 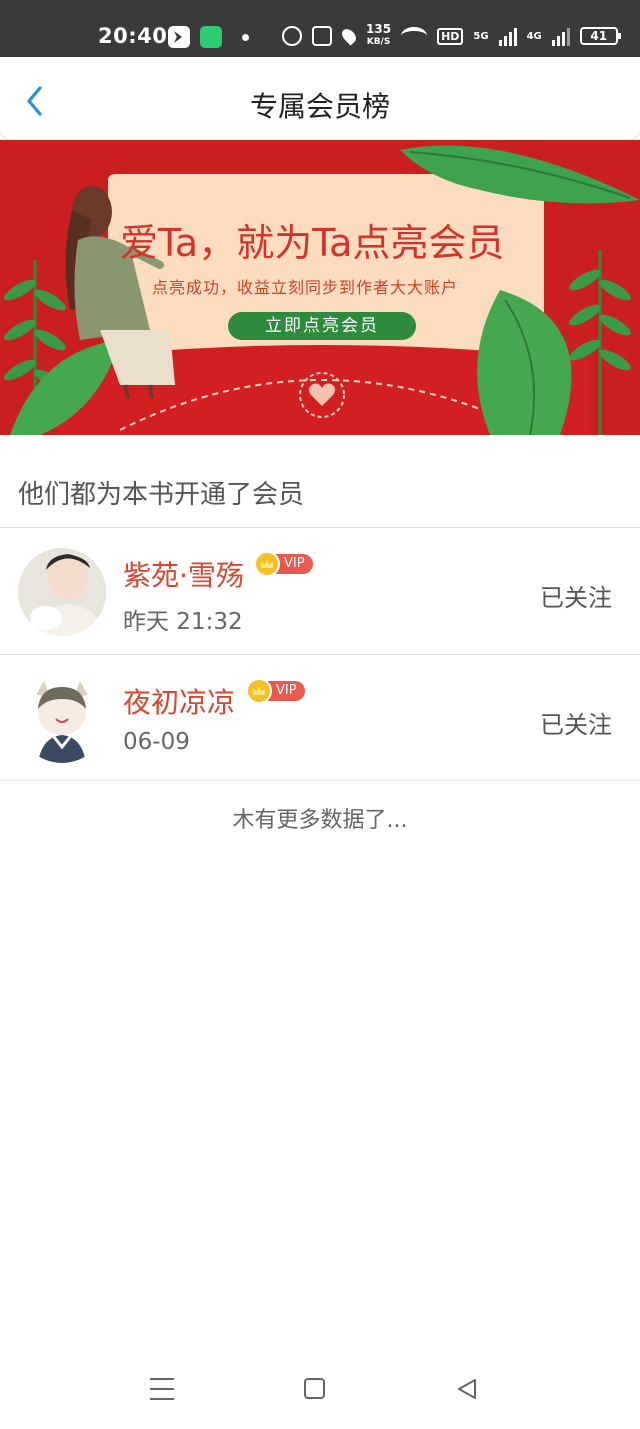 What do you see at coordinates (322, 326) in the screenshot?
I see `light-up-vip-button: 立即点亮会员` at bounding box center [322, 326].